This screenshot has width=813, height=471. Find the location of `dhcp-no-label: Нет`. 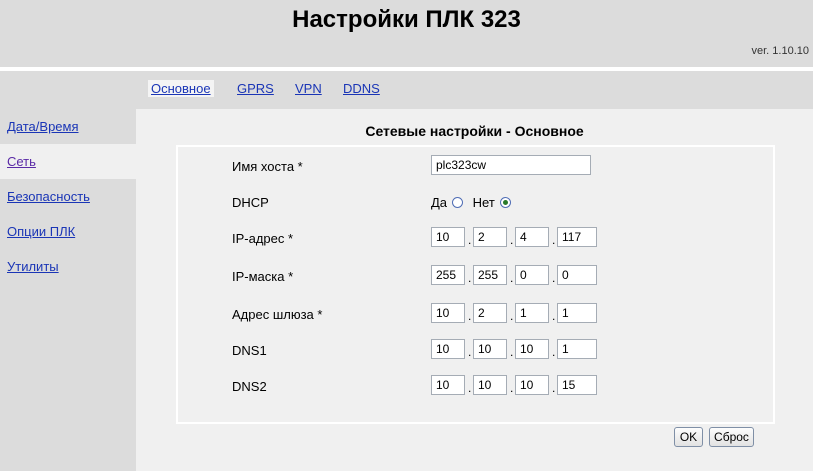

dhcp-no-label: Нет is located at coordinates (483, 202).